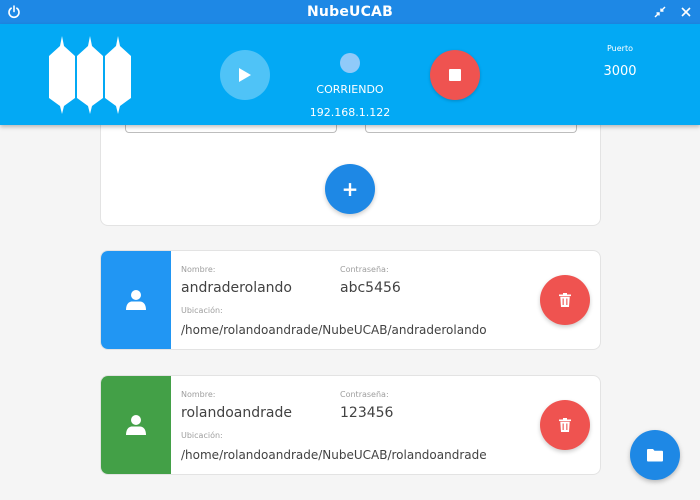 This screenshot has height=500, width=700. I want to click on open-folder-button, so click(655, 455).